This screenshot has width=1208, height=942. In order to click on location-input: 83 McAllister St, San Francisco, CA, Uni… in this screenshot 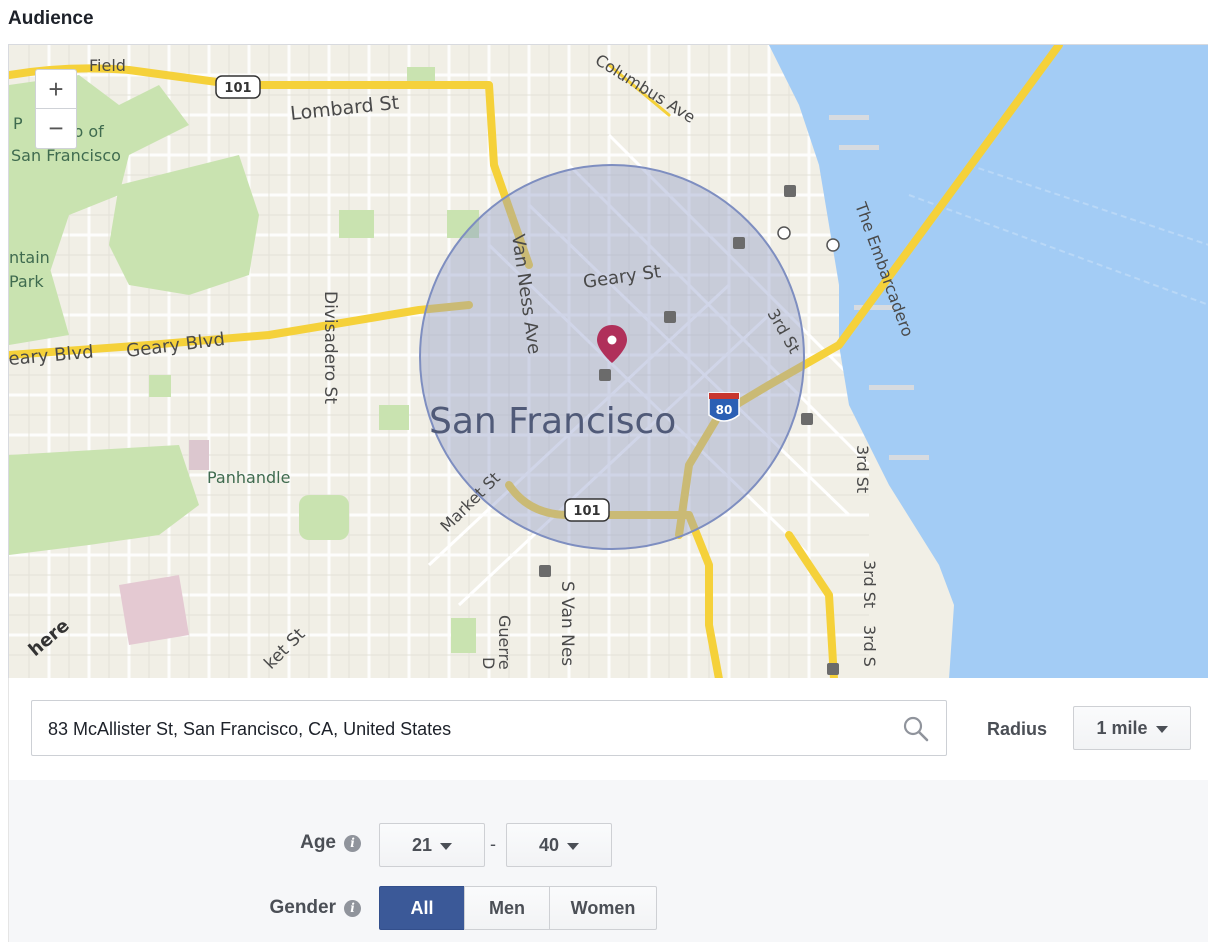, I will do `click(489, 728)`.